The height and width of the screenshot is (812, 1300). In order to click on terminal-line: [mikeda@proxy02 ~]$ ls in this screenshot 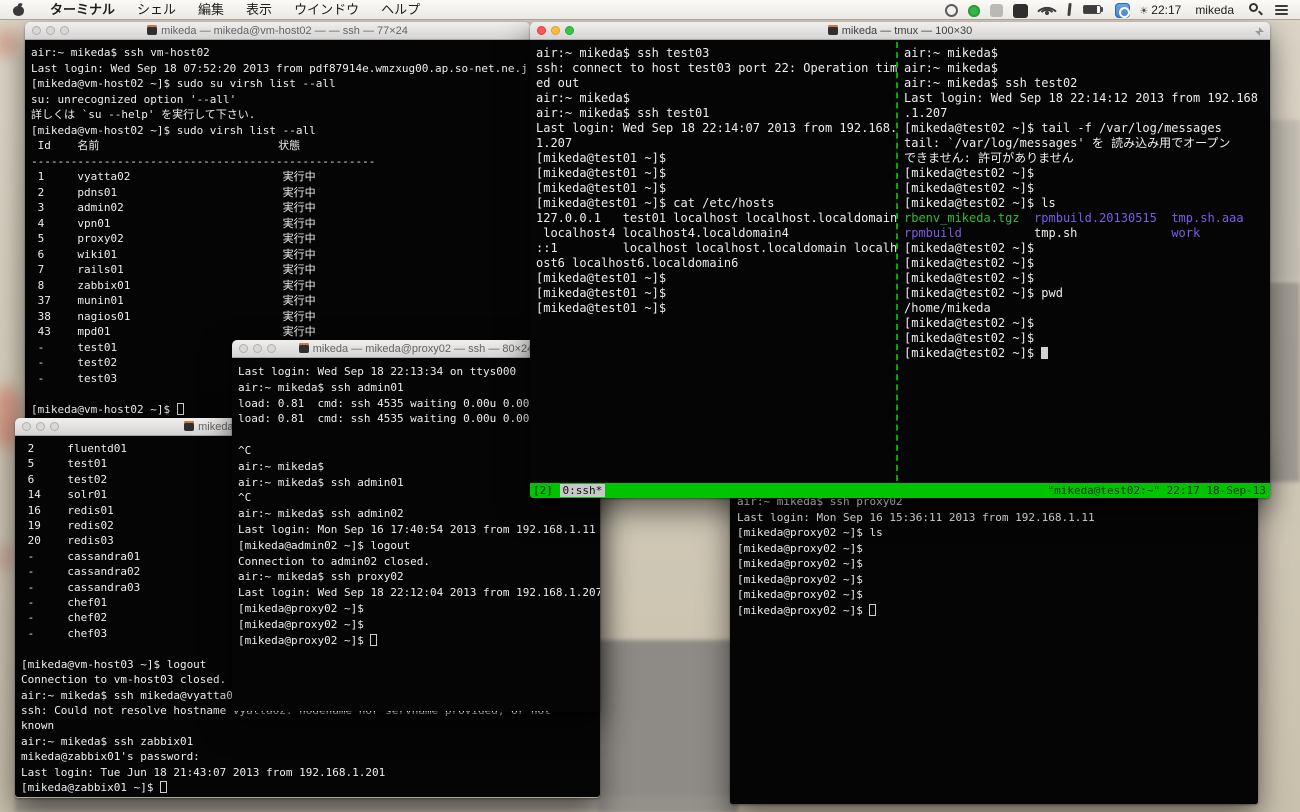, I will do `click(810, 532)`.